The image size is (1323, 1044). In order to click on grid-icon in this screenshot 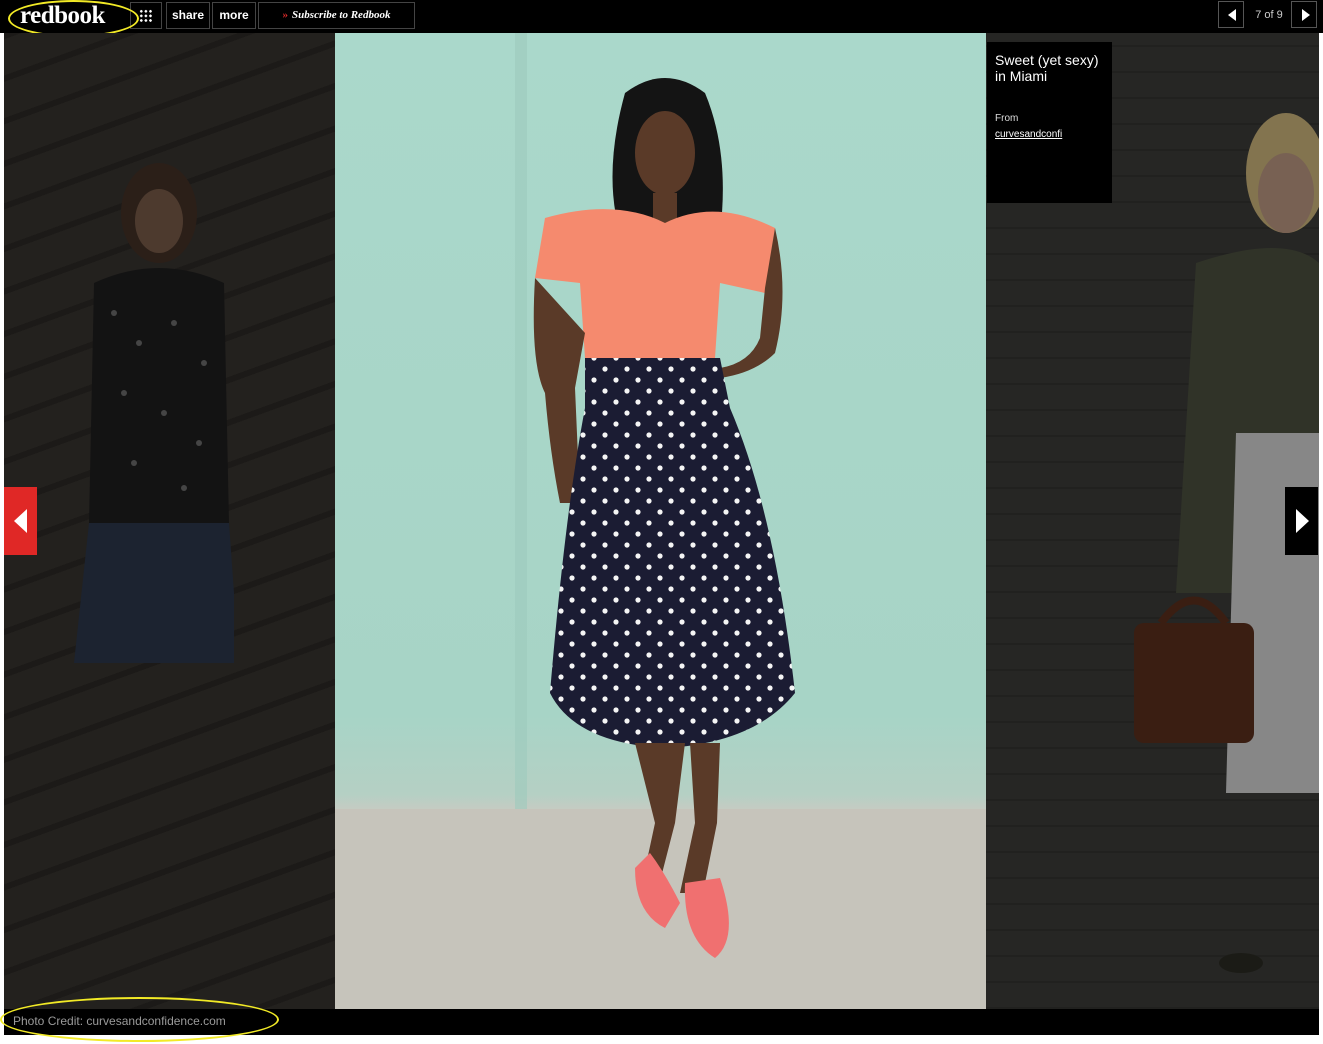, I will do `click(146, 16)`.